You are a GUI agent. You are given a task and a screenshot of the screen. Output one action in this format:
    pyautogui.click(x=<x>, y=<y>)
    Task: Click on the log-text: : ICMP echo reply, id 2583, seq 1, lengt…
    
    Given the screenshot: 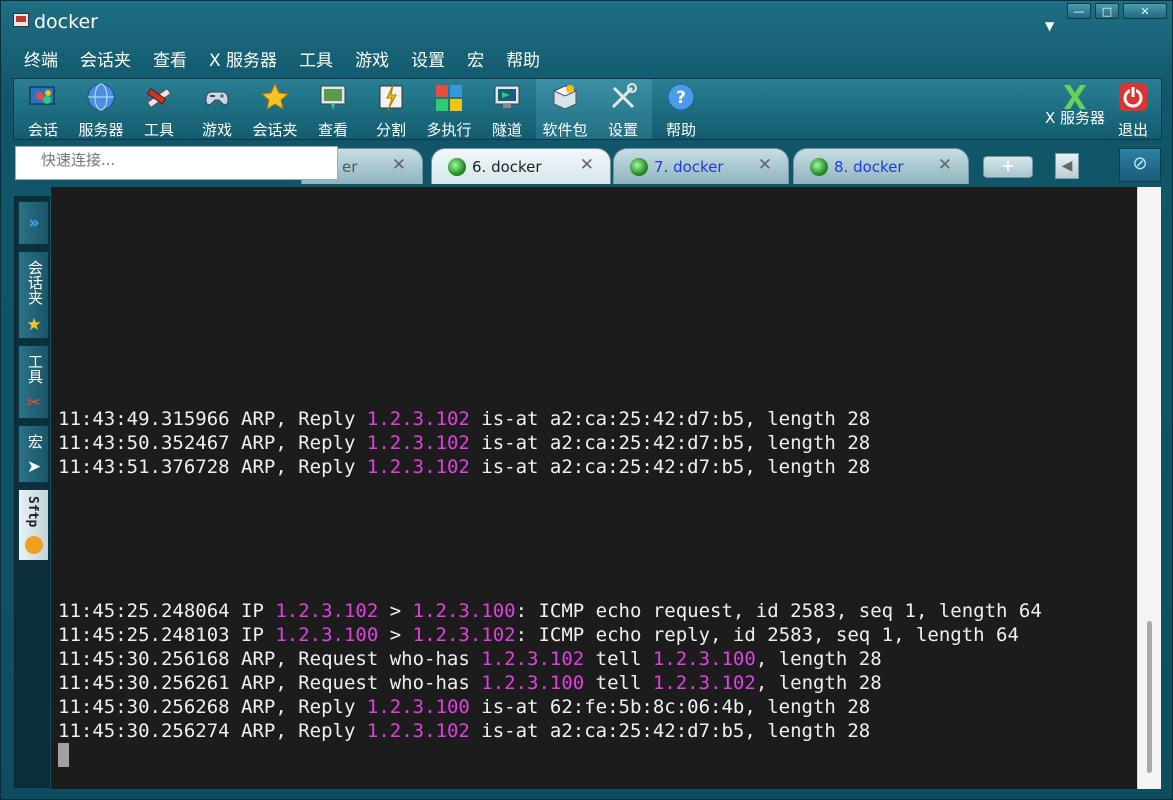 What is the action you would take?
    pyautogui.click(x=767, y=635)
    